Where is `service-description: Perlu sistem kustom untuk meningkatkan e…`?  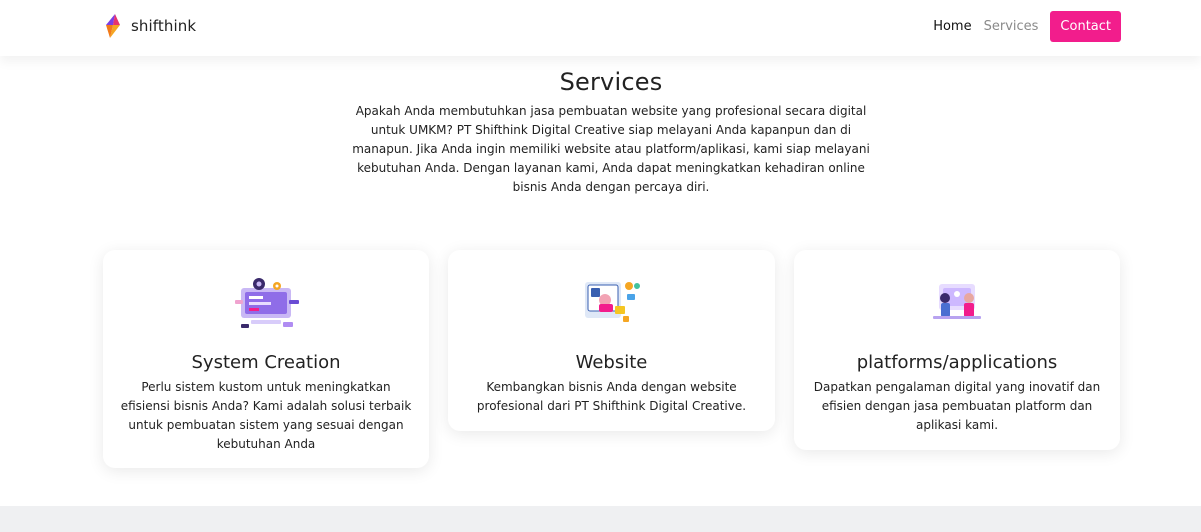
service-description: Perlu sistem kustom untuk meningkatkan e… is located at coordinates (266, 415).